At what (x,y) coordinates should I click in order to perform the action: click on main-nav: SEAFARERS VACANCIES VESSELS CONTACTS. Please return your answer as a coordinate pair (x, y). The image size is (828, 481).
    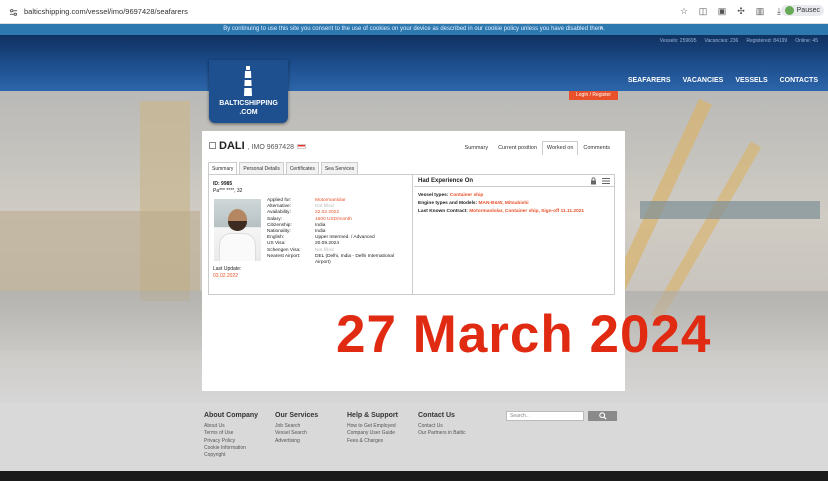
    Looking at the image, I should click on (723, 80).